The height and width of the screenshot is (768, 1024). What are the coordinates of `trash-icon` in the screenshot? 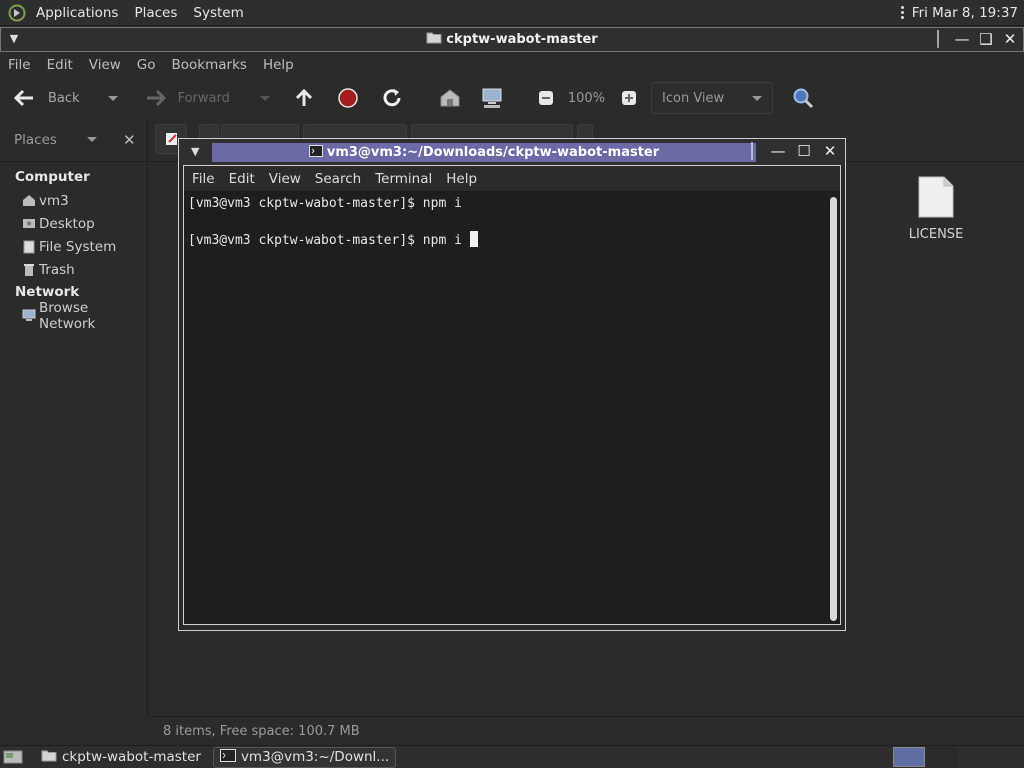 It's located at (29, 270).